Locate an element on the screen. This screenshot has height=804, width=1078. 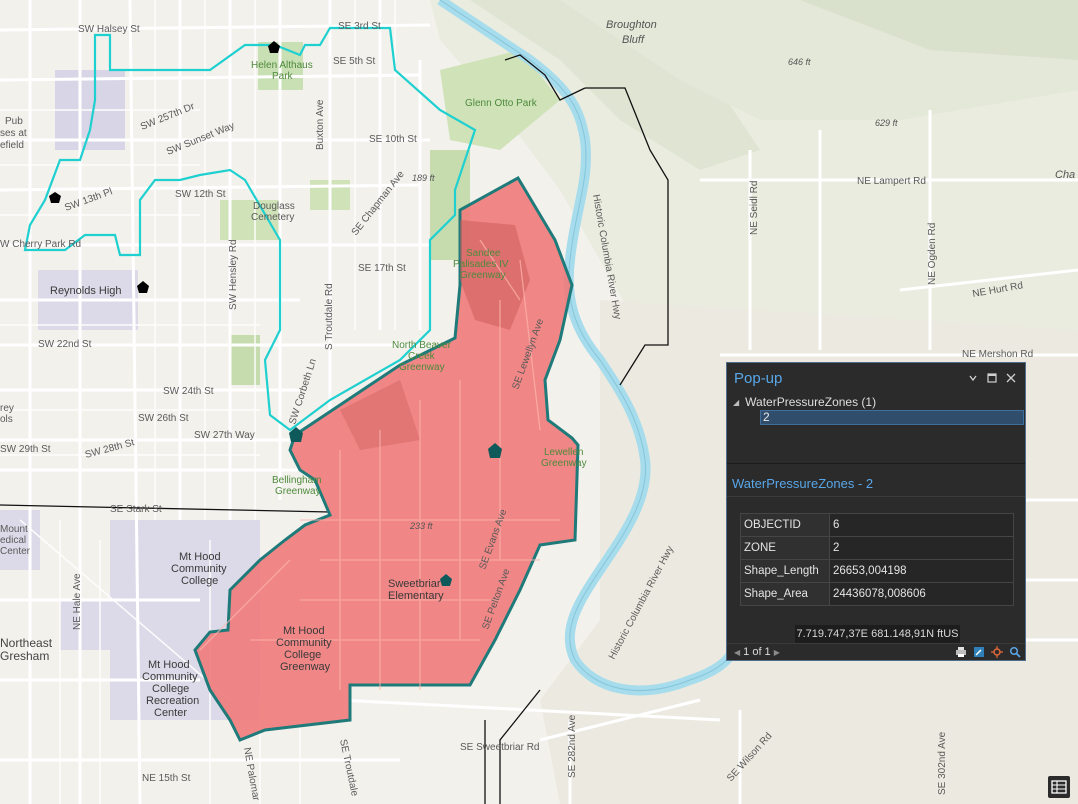
label-cherry-park: W Cherry Park Rd is located at coordinates (40, 244).